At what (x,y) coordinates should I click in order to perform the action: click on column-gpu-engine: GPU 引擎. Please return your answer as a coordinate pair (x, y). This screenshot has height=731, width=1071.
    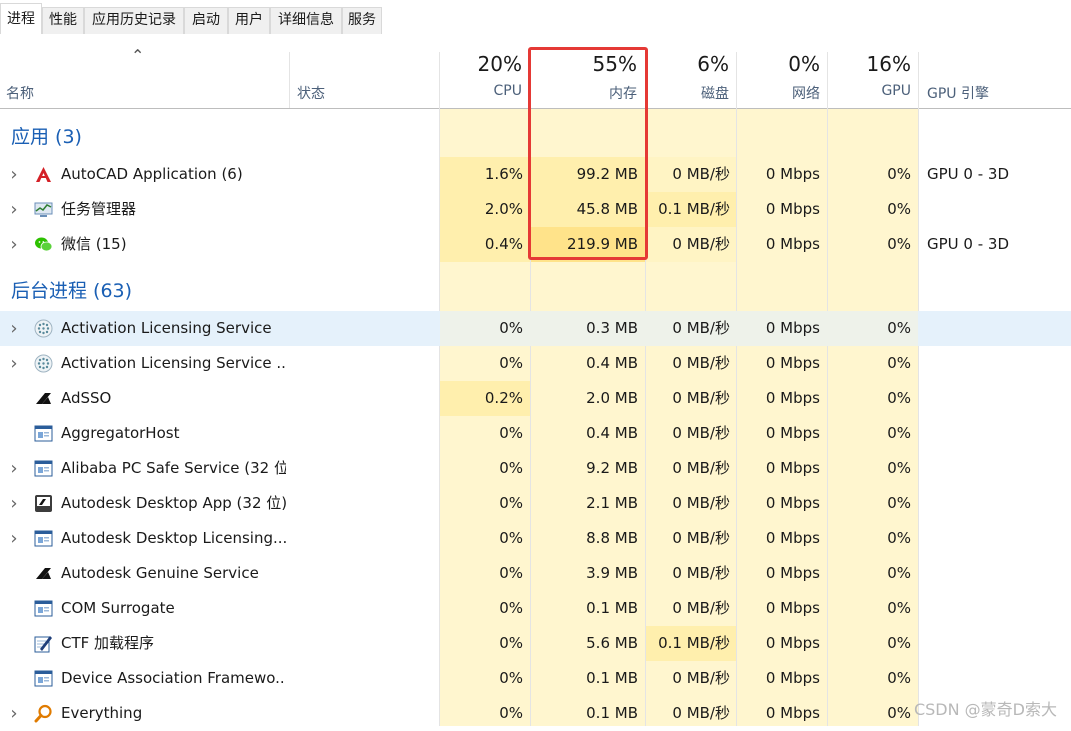
    Looking at the image, I should click on (958, 93).